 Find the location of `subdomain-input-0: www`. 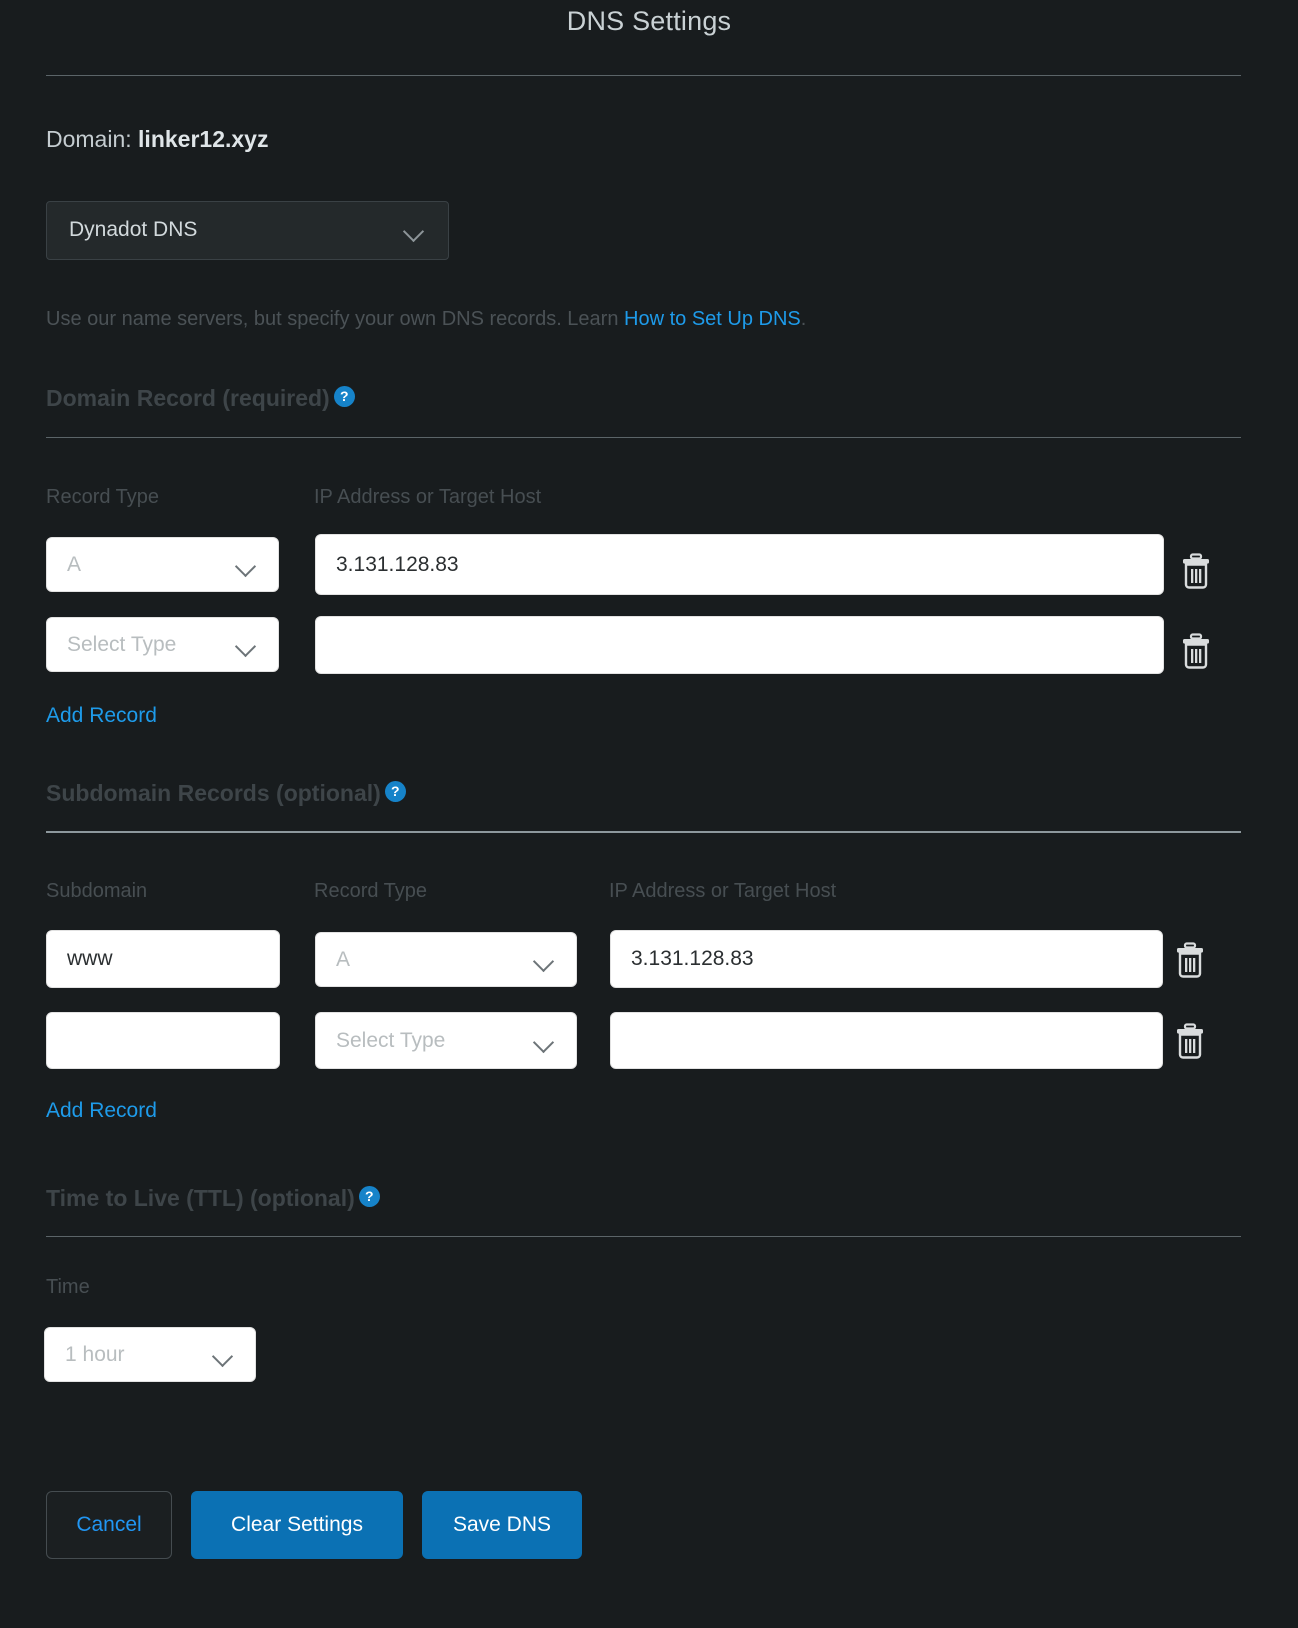

subdomain-input-0: www is located at coordinates (163, 959).